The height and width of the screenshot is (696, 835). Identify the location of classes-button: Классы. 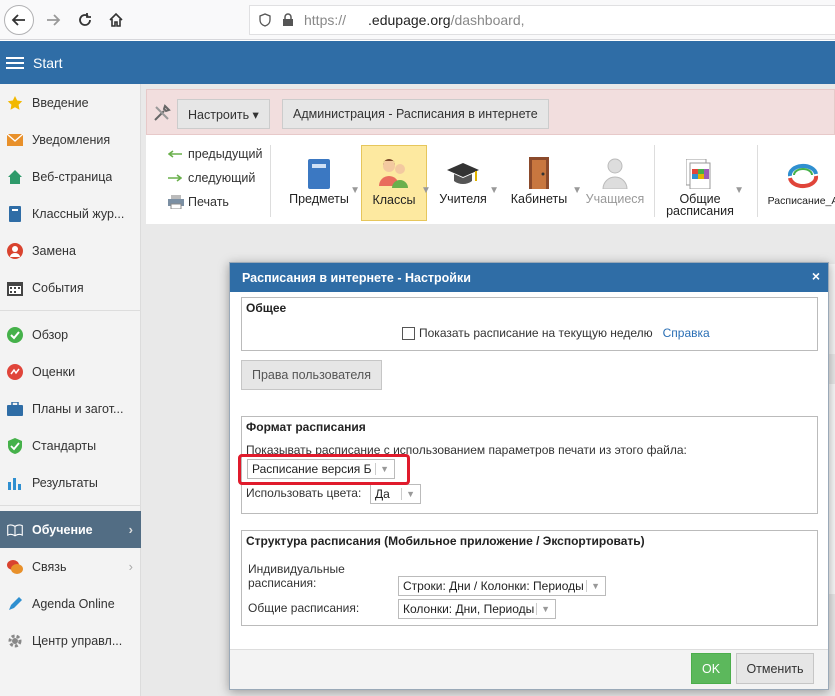
(394, 183).